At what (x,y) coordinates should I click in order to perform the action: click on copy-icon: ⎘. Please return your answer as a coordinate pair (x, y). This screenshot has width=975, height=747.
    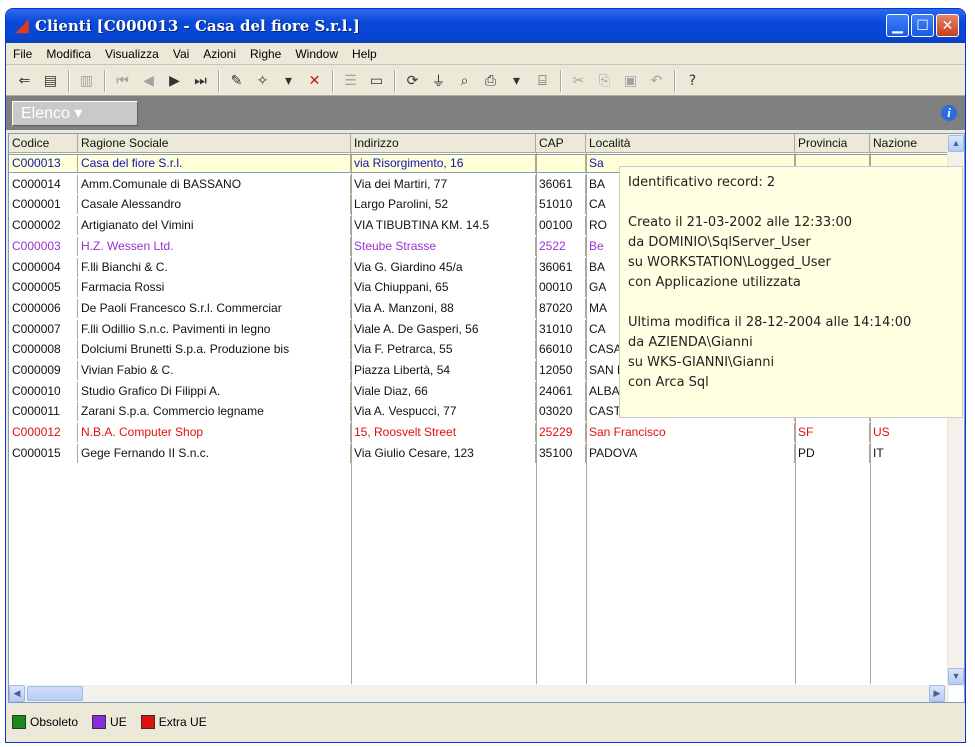
    Looking at the image, I should click on (604, 81).